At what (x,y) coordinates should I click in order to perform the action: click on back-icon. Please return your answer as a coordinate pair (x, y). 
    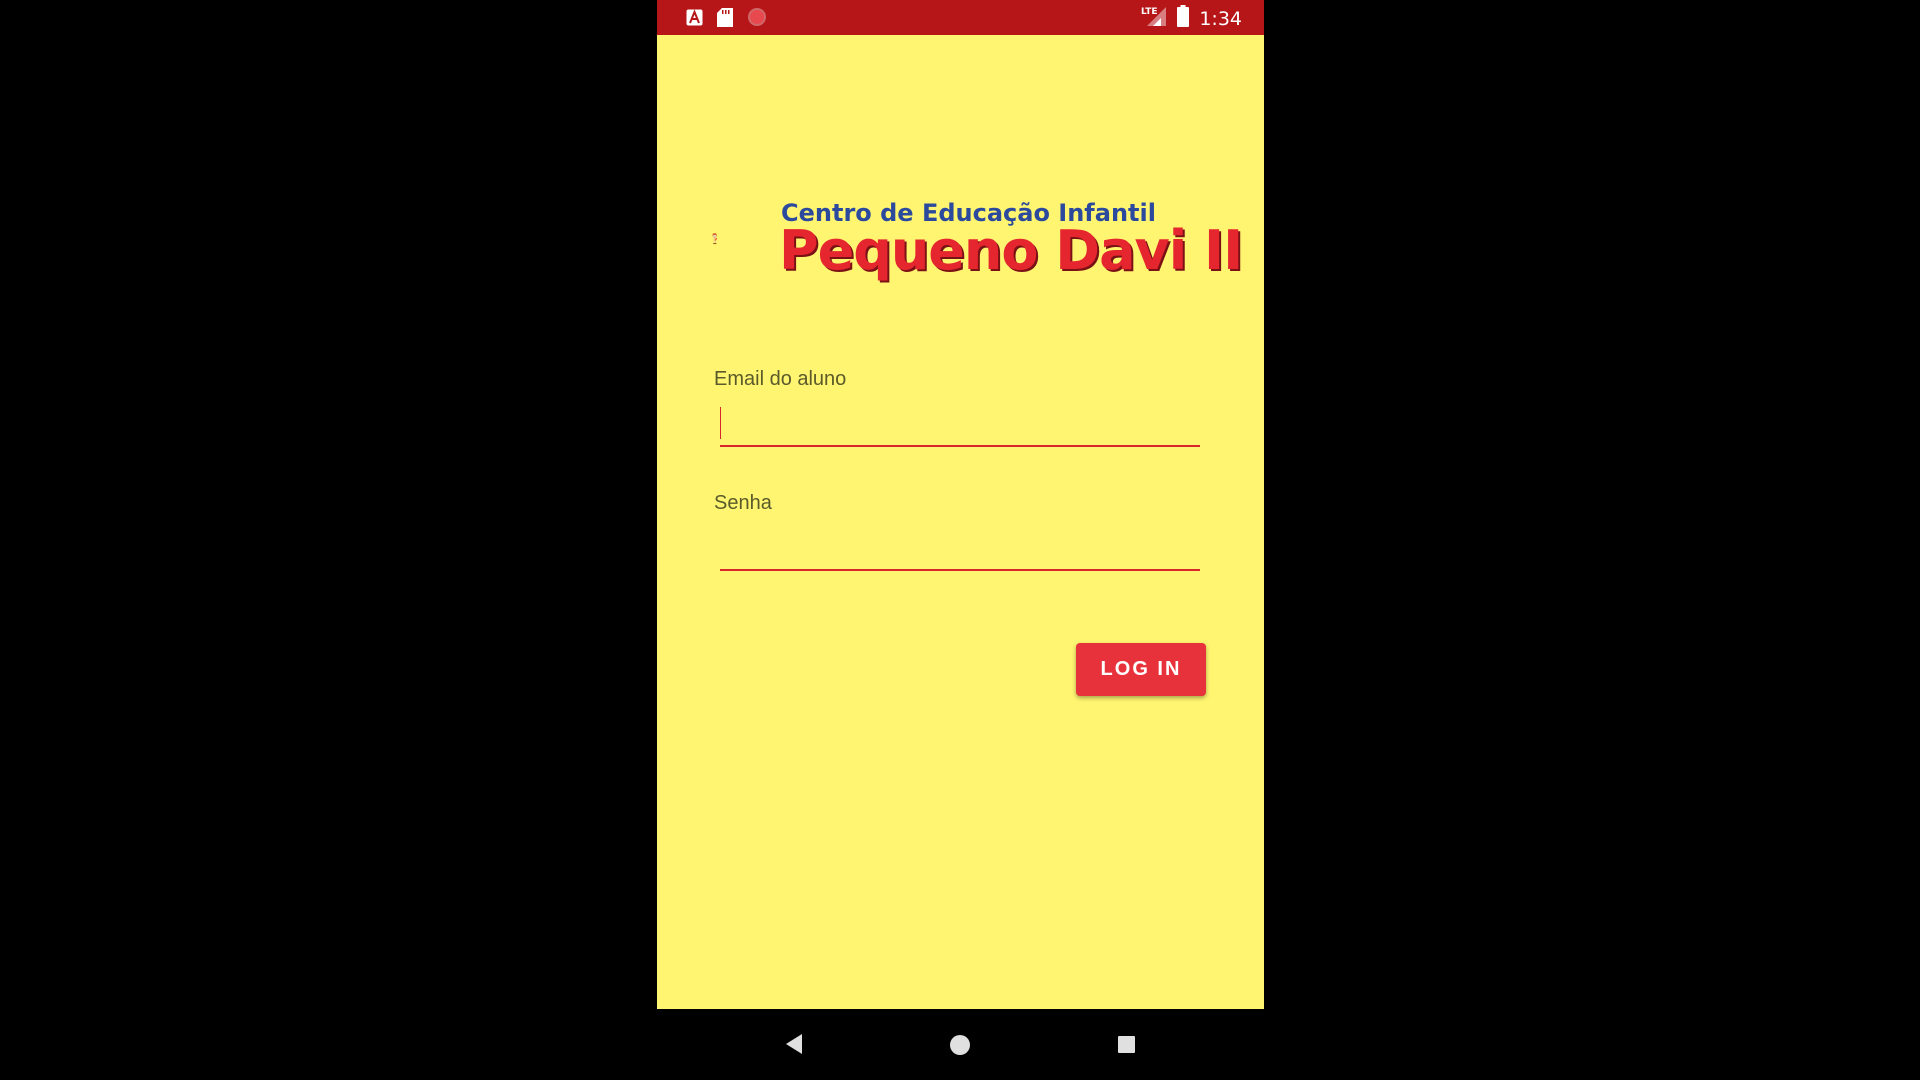
    Looking at the image, I should click on (794, 1046).